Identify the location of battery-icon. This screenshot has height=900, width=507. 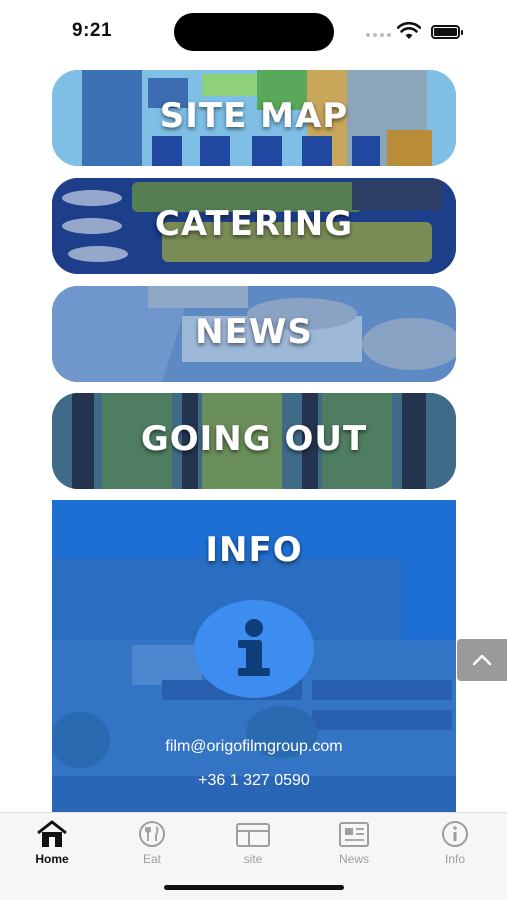
(447, 32).